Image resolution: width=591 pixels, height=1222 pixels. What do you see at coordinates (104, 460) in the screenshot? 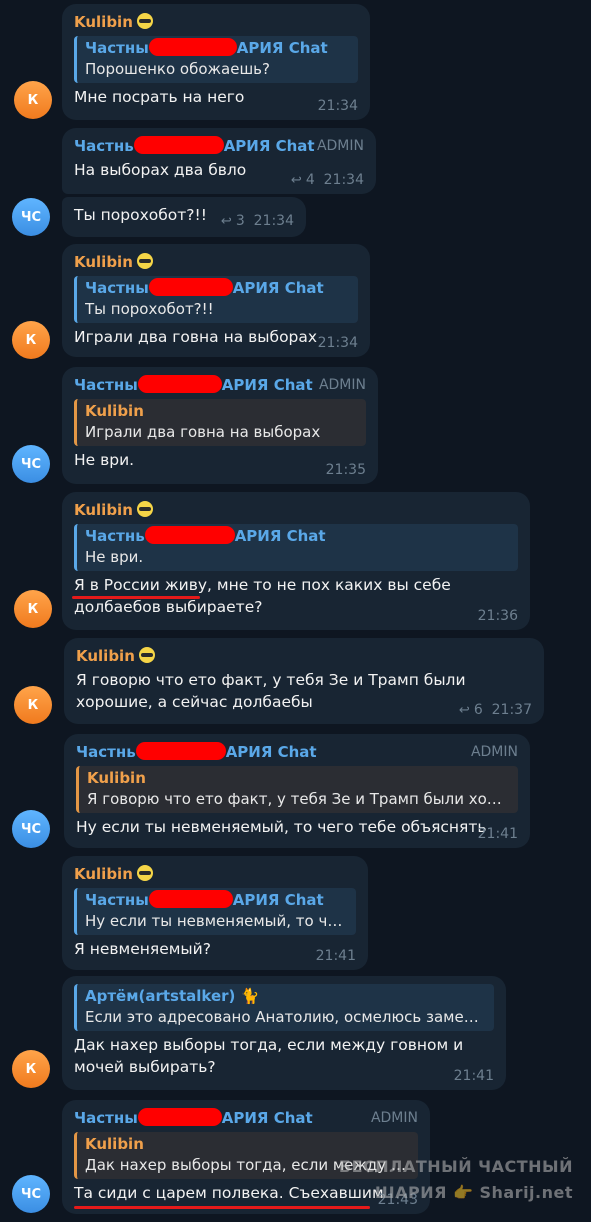
I see `message-text: Не ври.` at bounding box center [104, 460].